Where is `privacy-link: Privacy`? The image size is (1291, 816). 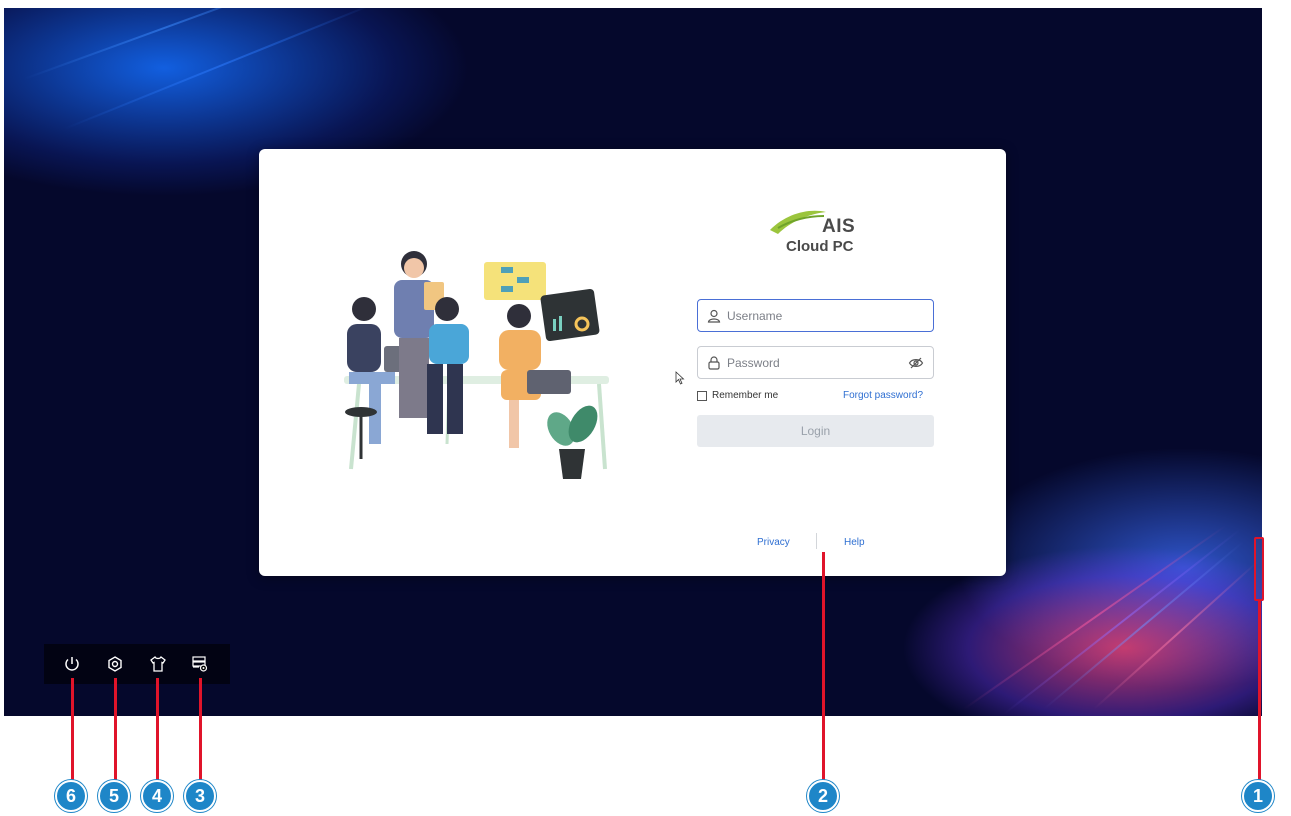
privacy-link: Privacy is located at coordinates (773, 542).